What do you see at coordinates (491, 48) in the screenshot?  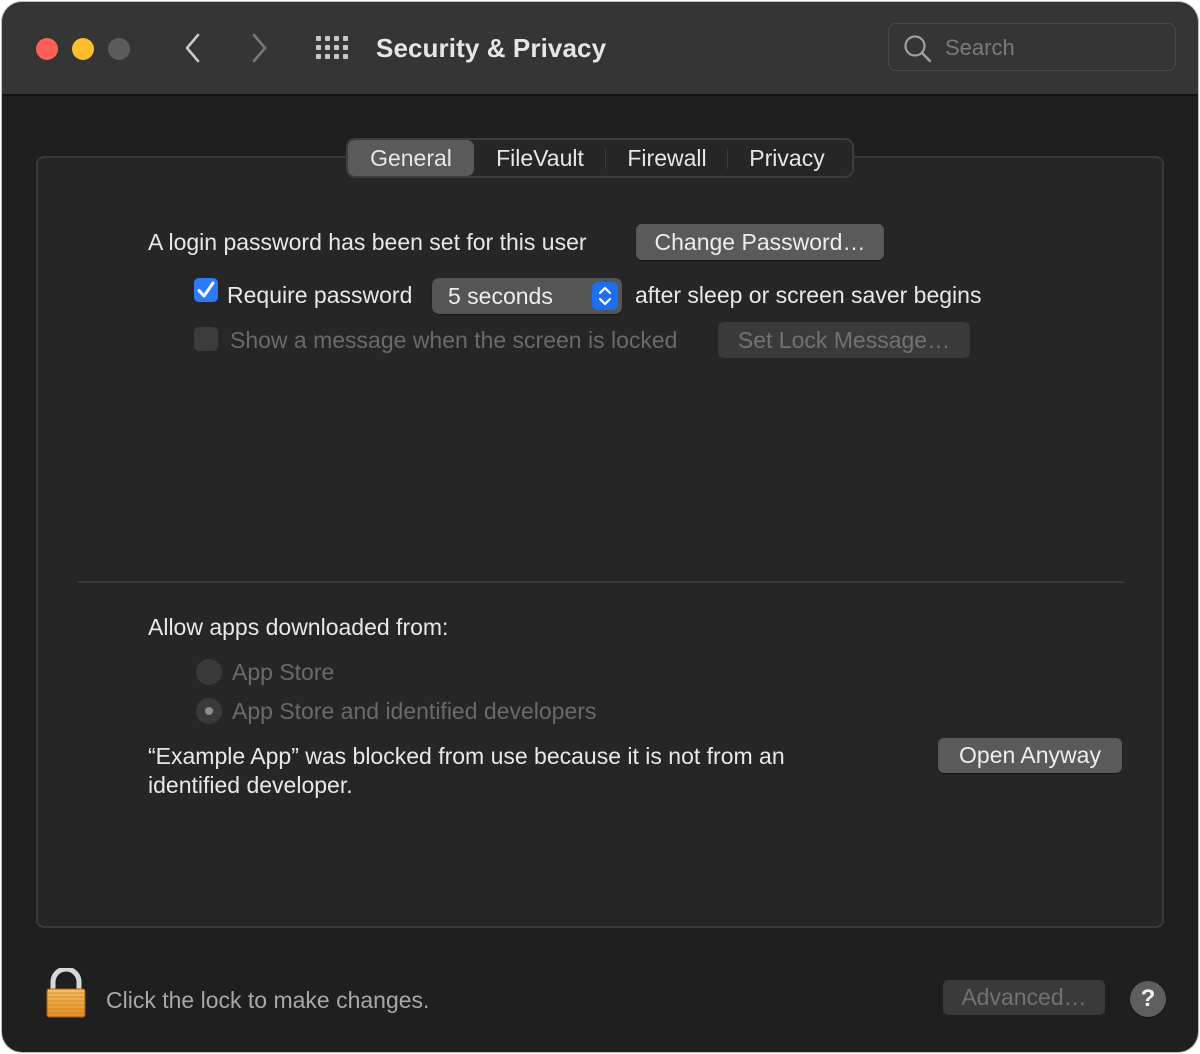 I see `window-title: Security & Privacy` at bounding box center [491, 48].